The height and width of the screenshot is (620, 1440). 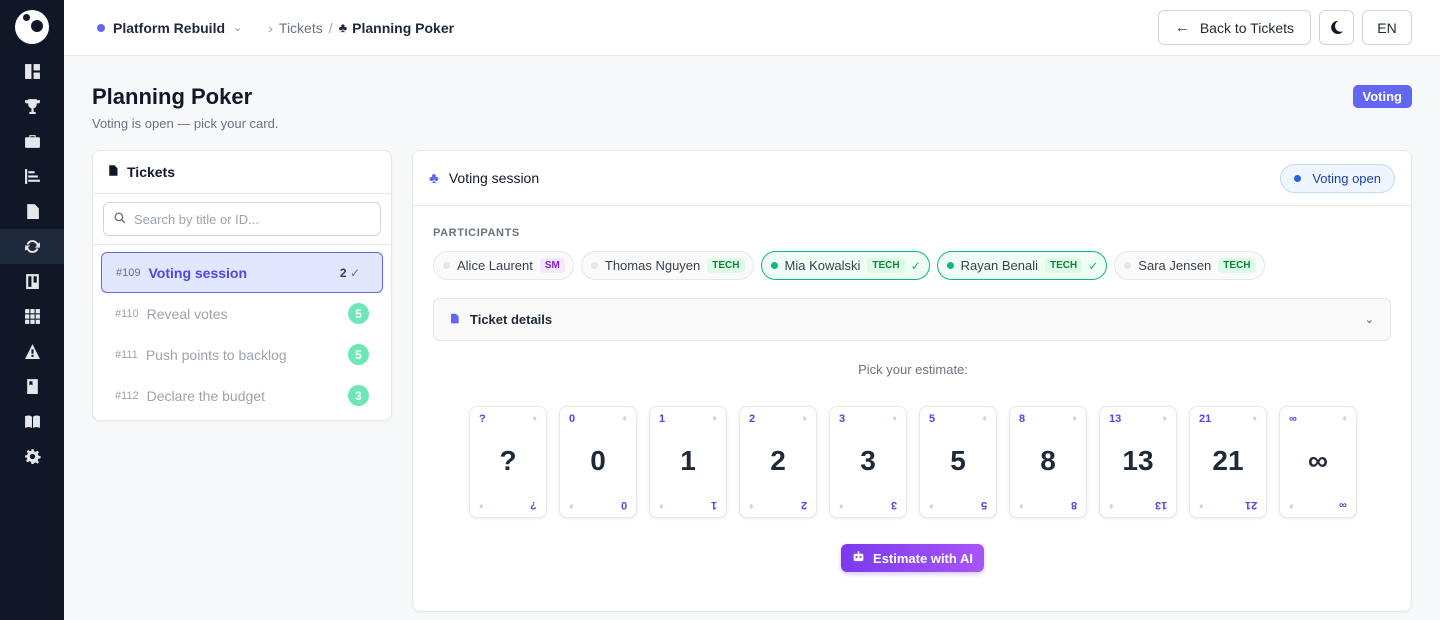 What do you see at coordinates (1073, 505) in the screenshot?
I see `card-corner: 8` at bounding box center [1073, 505].